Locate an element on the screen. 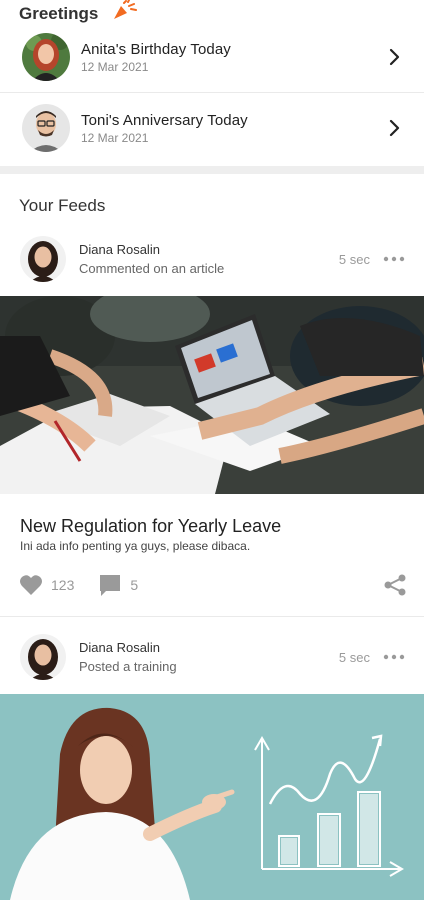  greetings-title: Greetings is located at coordinates (59, 13).